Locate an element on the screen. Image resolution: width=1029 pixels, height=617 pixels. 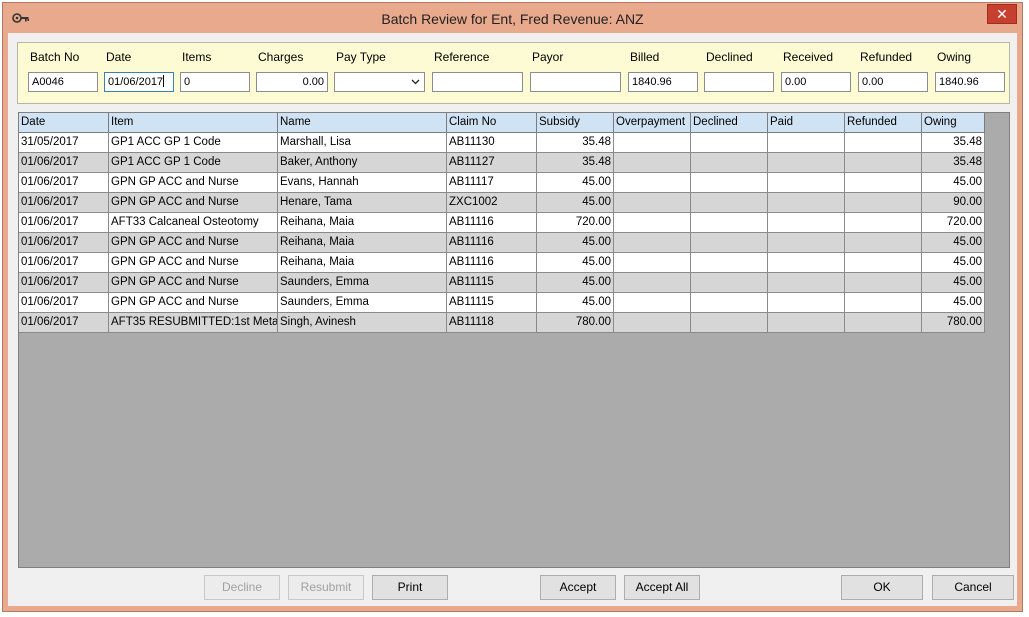
column-header-owing: Owing is located at coordinates (953, 123).